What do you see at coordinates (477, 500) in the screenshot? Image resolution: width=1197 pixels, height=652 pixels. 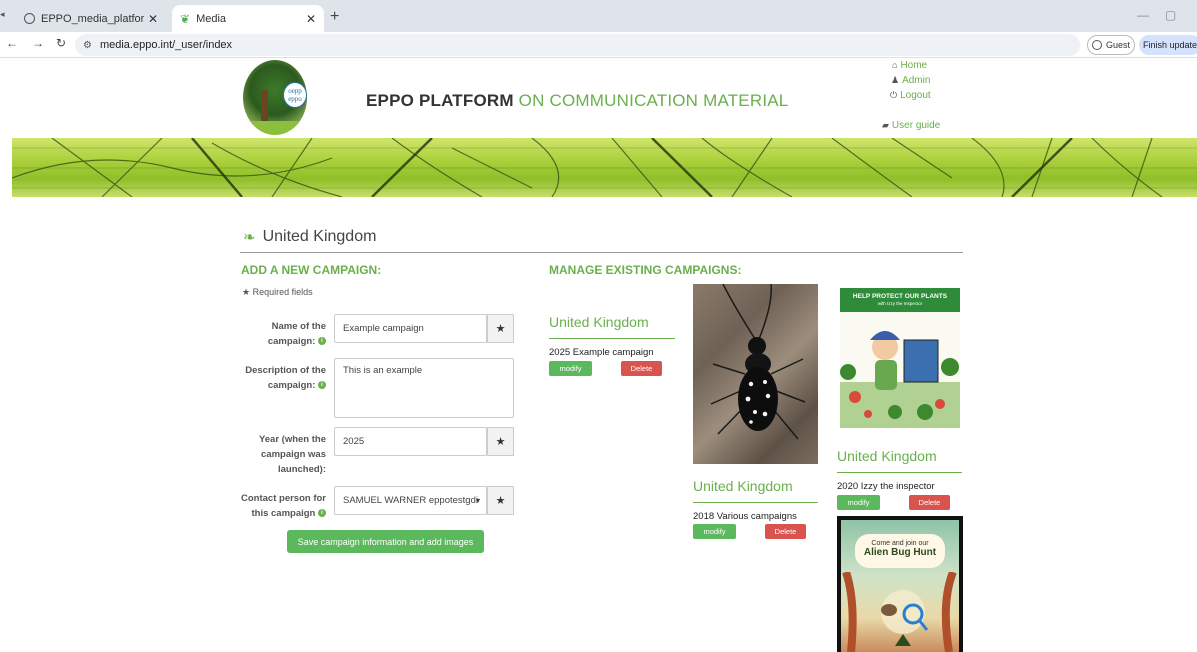 I see `chevron-down-icon: ▾` at bounding box center [477, 500].